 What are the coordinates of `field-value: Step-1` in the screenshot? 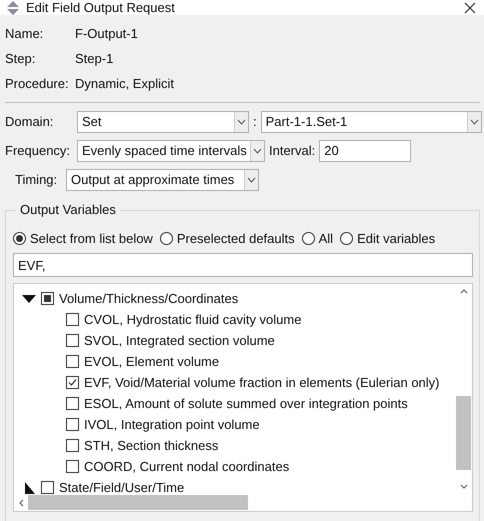 It's located at (94, 58).